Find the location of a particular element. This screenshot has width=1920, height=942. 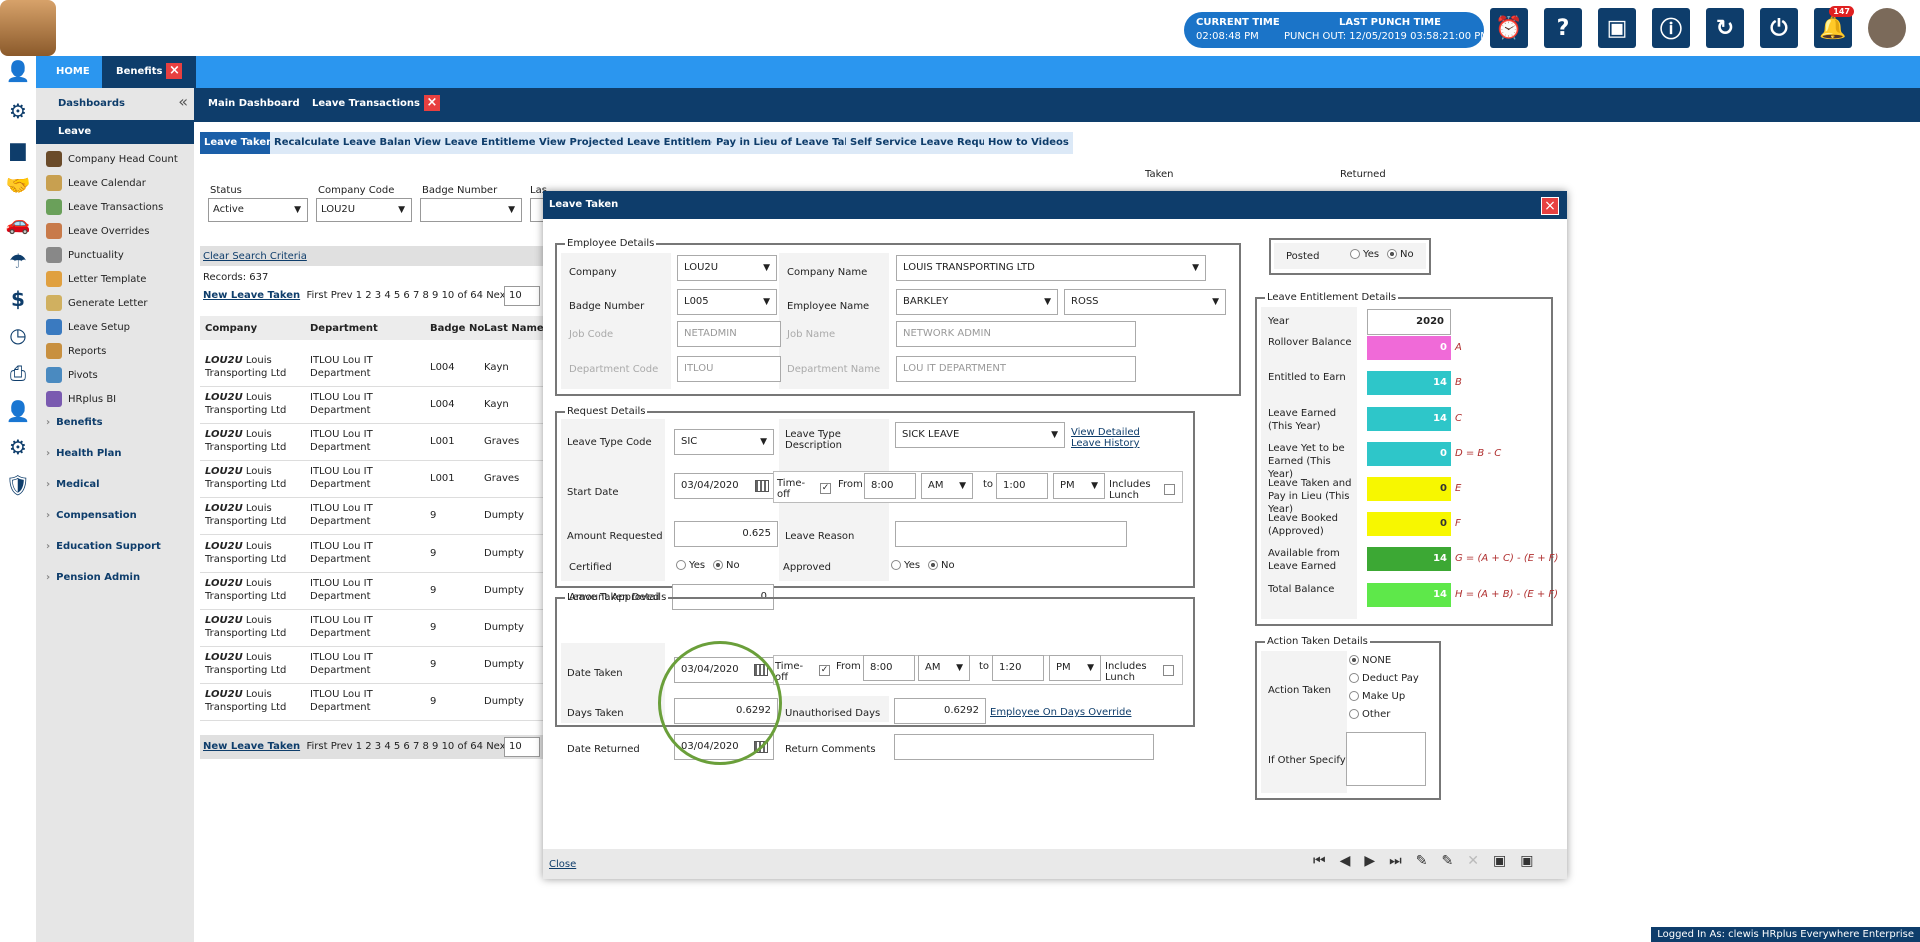

sidebar-section: › Pension Admin is located at coordinates (93, 577).